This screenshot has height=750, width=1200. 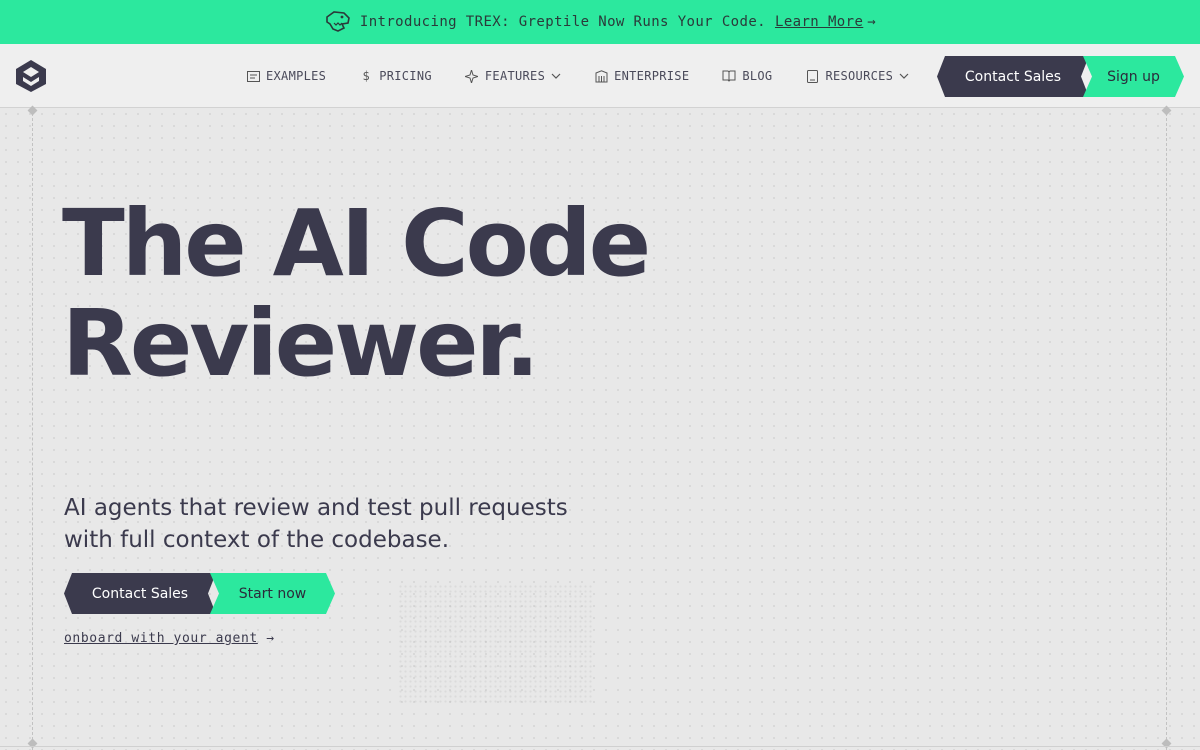 What do you see at coordinates (296, 76) in the screenshot?
I see `nav-examples-label: EXAMPLES` at bounding box center [296, 76].